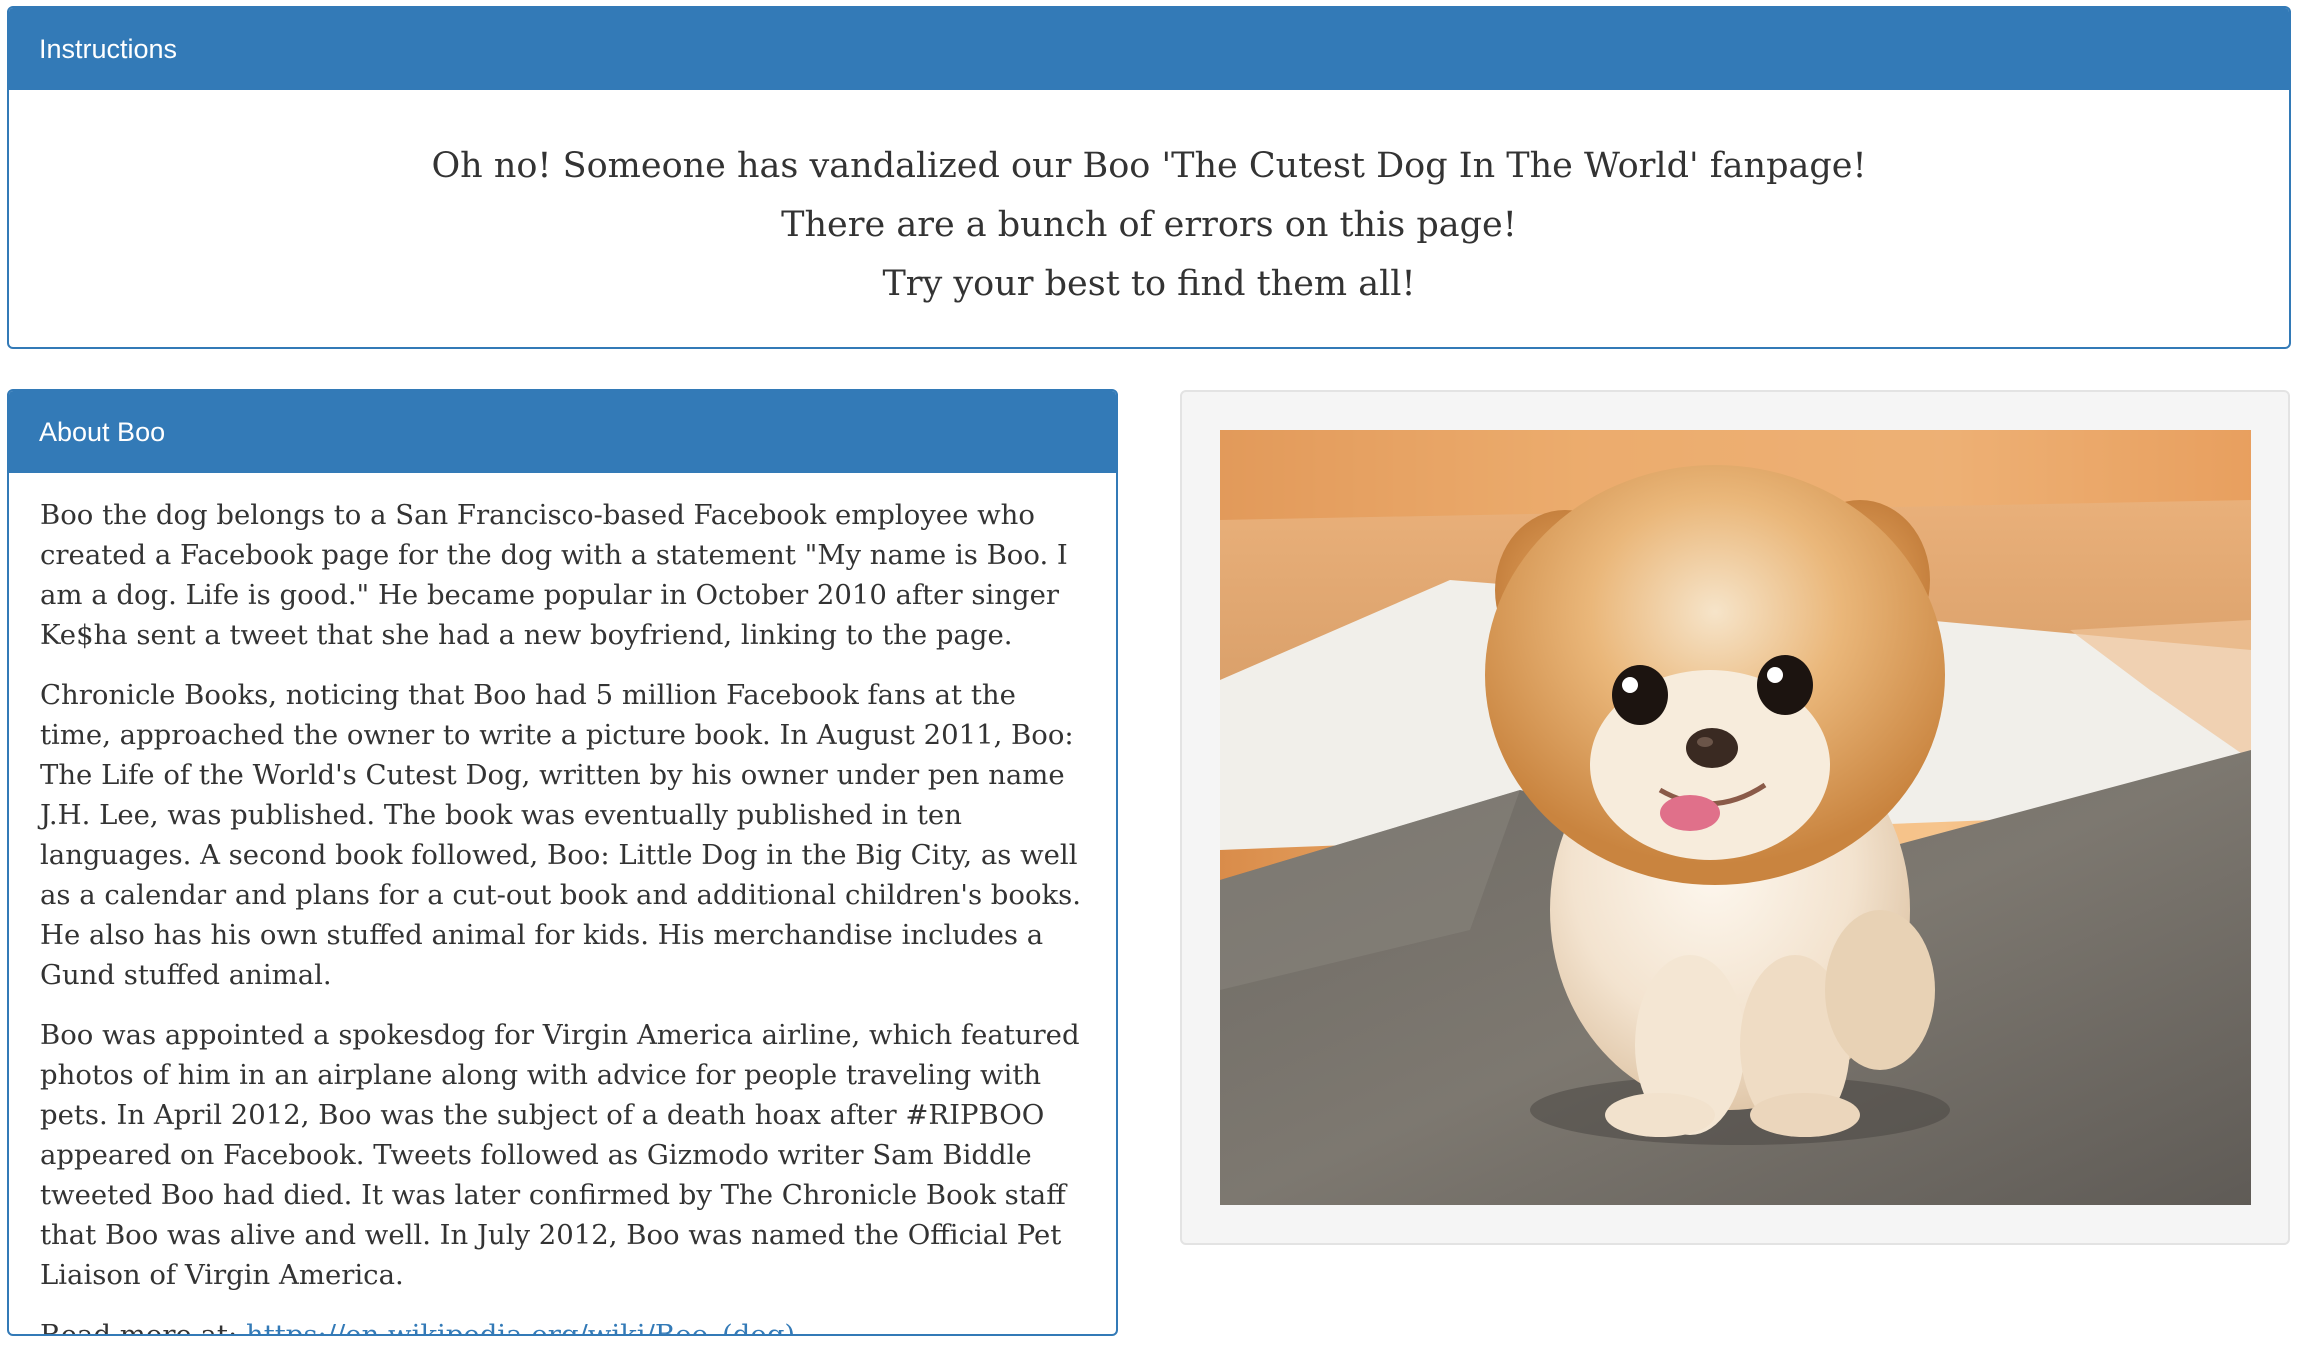 The width and height of the screenshot is (2298, 1346). Describe the element at coordinates (562, 432) in the screenshot. I see `about-heading: About Boo` at that location.